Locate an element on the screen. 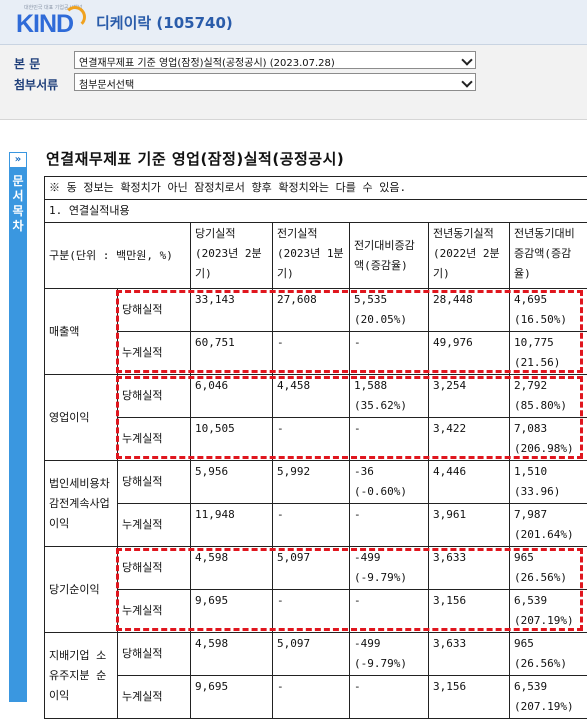 The height and width of the screenshot is (719, 587). attachment-select-value: 첨부문서선택 is located at coordinates (106, 85).